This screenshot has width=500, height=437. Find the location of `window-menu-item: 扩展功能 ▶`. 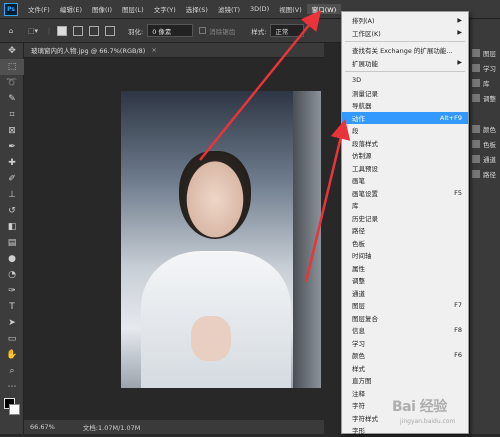

window-menu-item: 扩展功能 ▶ is located at coordinates (405, 63).